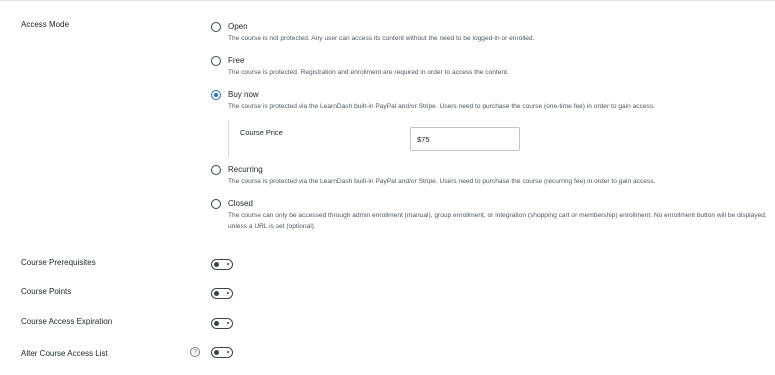 Image resolution: width=775 pixels, height=375 pixels. I want to click on option-title: Open, so click(238, 26).